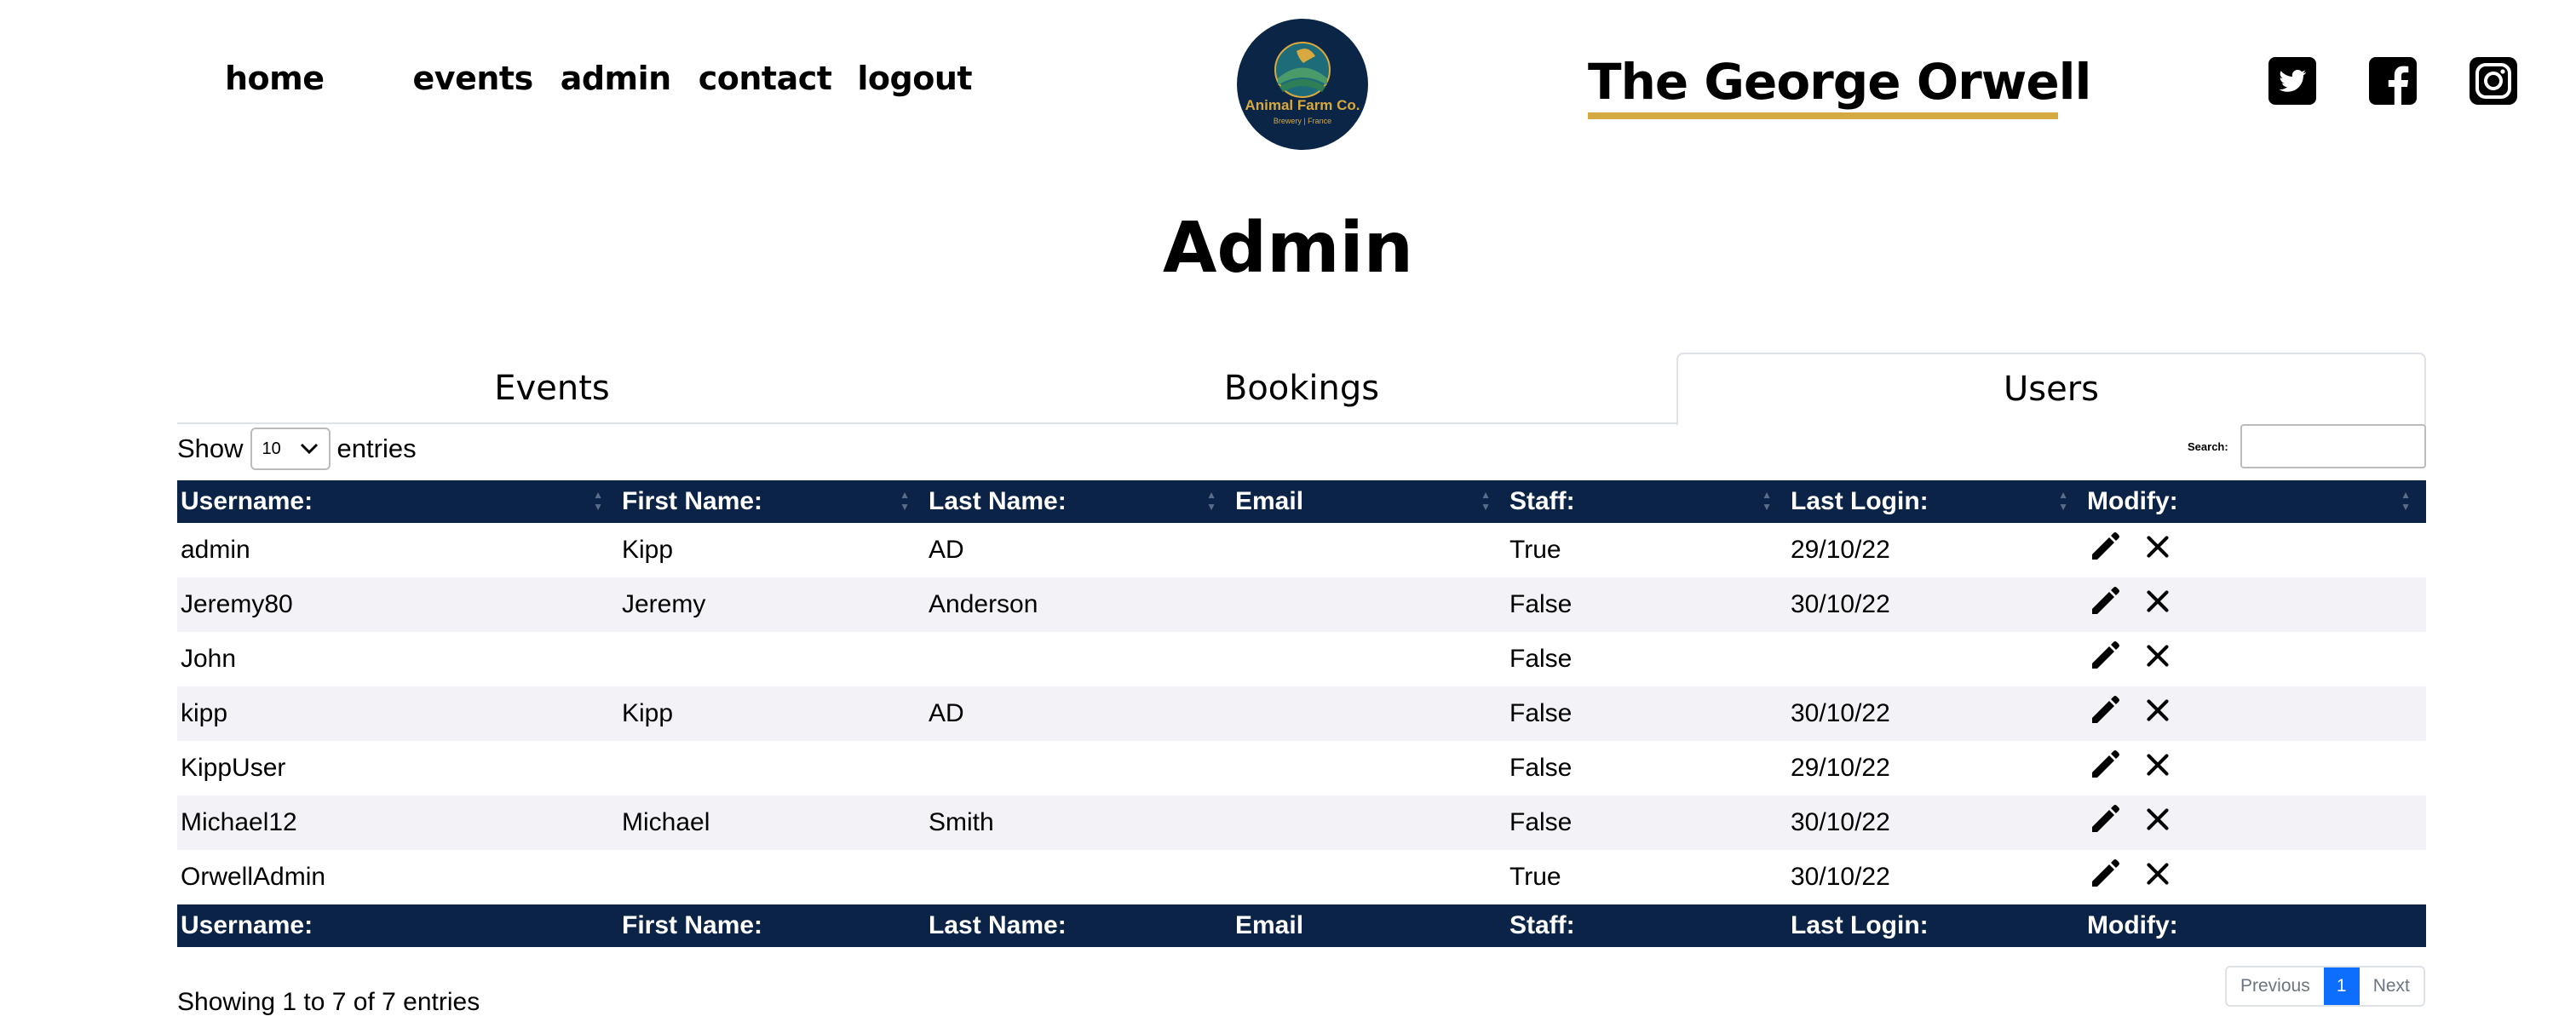 Image resolution: width=2576 pixels, height=1022 pixels. I want to click on page-title: Admin, so click(1288, 248).